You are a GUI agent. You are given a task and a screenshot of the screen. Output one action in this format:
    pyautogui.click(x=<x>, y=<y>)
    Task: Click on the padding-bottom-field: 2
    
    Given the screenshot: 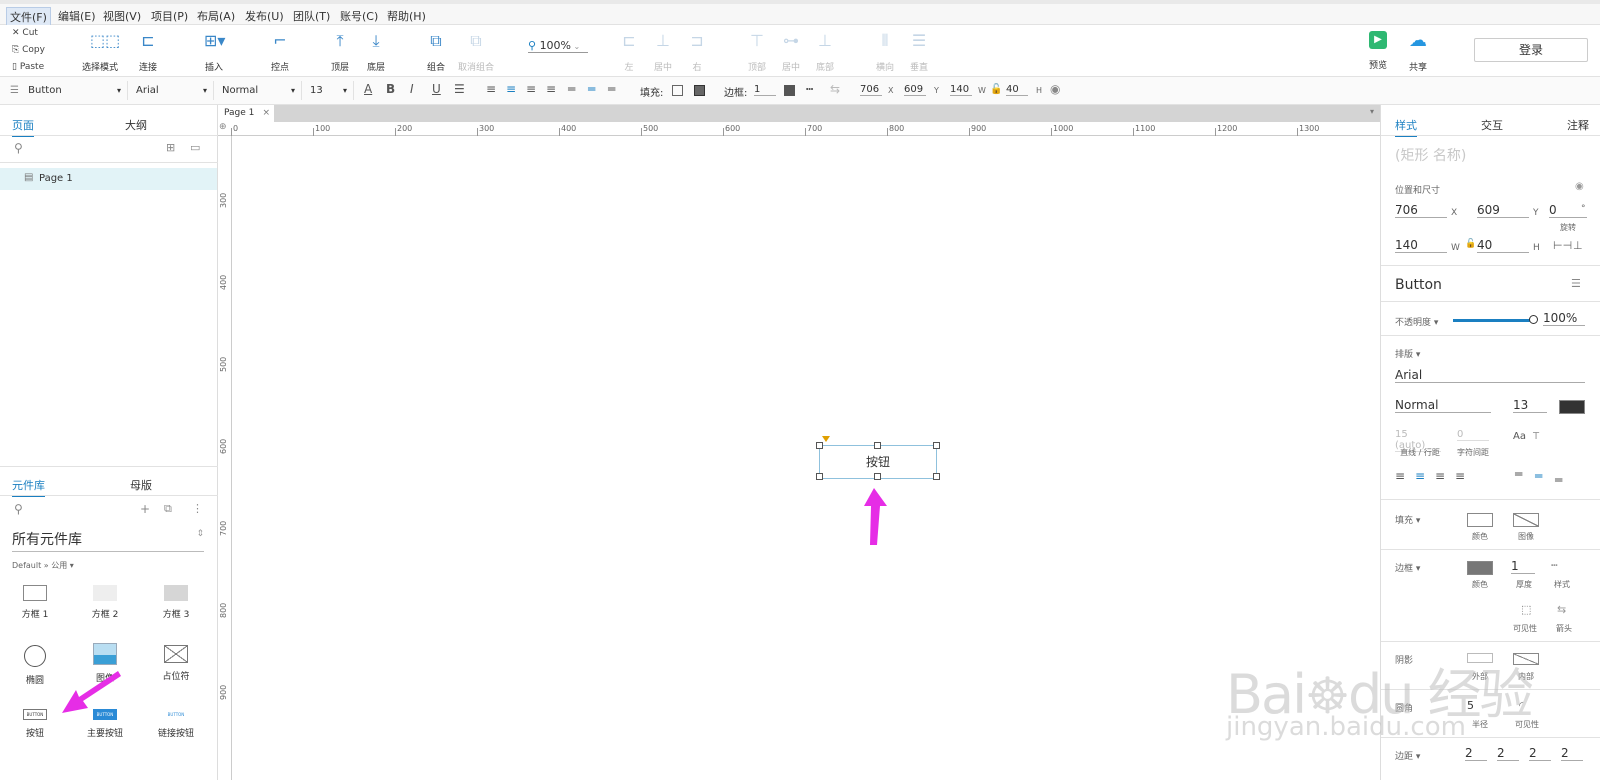 What is the action you would take?
    pyautogui.click(x=1572, y=753)
    